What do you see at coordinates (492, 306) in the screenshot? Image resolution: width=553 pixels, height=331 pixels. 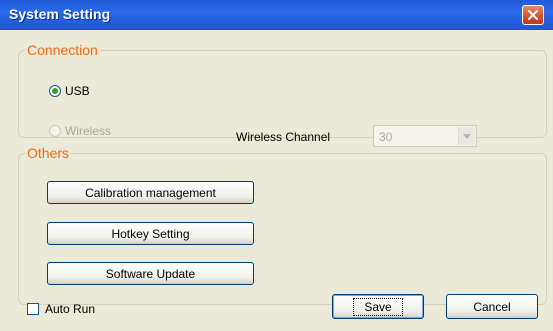 I see `cancel-button: Cancel` at bounding box center [492, 306].